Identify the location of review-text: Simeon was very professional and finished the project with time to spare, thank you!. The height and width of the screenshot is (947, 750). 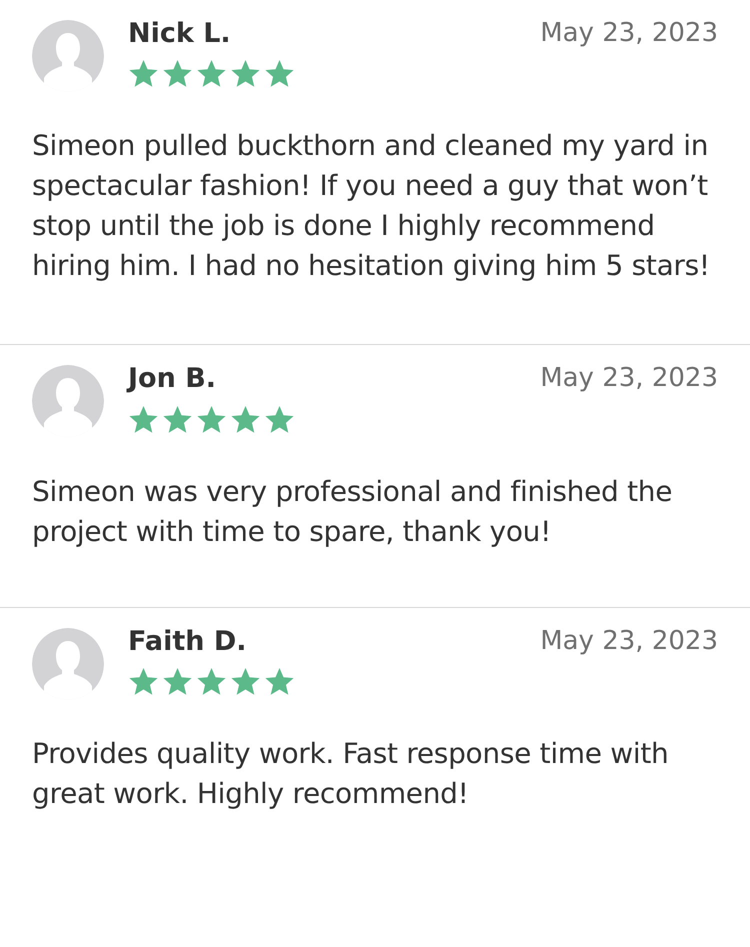
(353, 512).